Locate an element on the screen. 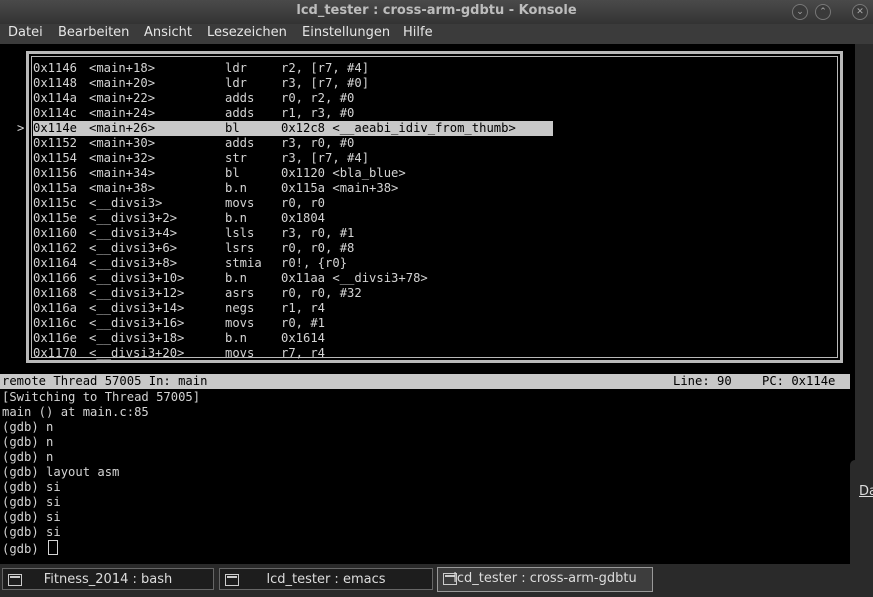 The height and width of the screenshot is (597, 873). asm-addr: 0x1168 is located at coordinates (55, 293).